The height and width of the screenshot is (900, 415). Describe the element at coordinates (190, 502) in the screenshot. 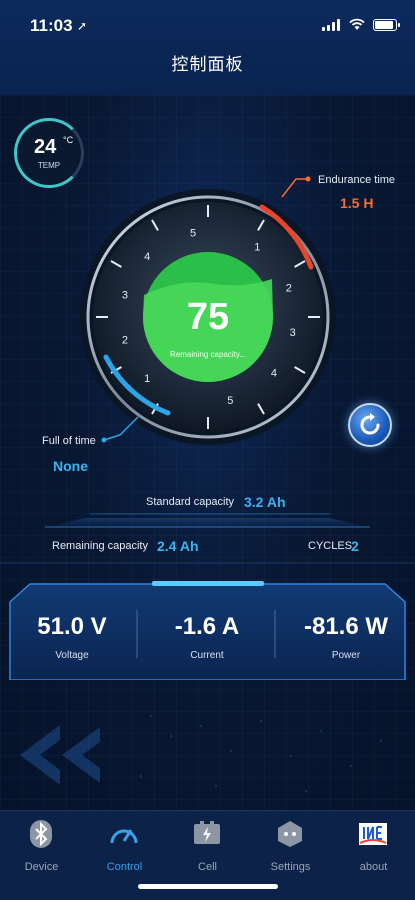

I see `standard-capacity-label: Standard capacity` at that location.